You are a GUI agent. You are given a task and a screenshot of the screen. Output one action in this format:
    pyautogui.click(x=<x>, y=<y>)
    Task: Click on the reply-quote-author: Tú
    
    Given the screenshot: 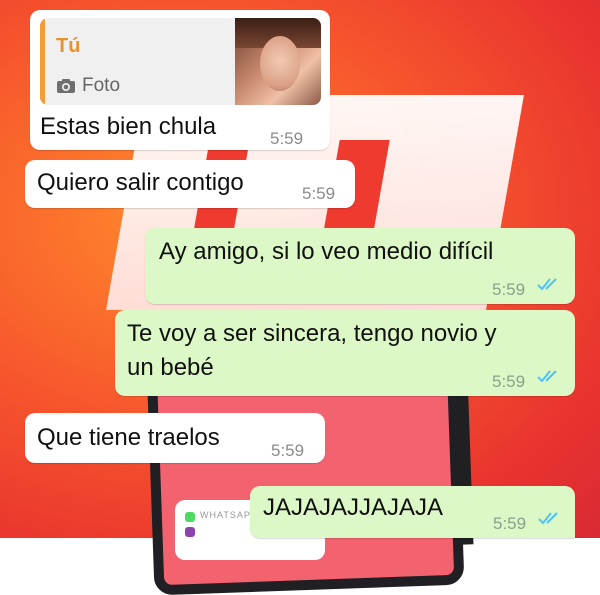 What is the action you would take?
    pyautogui.click(x=68, y=46)
    